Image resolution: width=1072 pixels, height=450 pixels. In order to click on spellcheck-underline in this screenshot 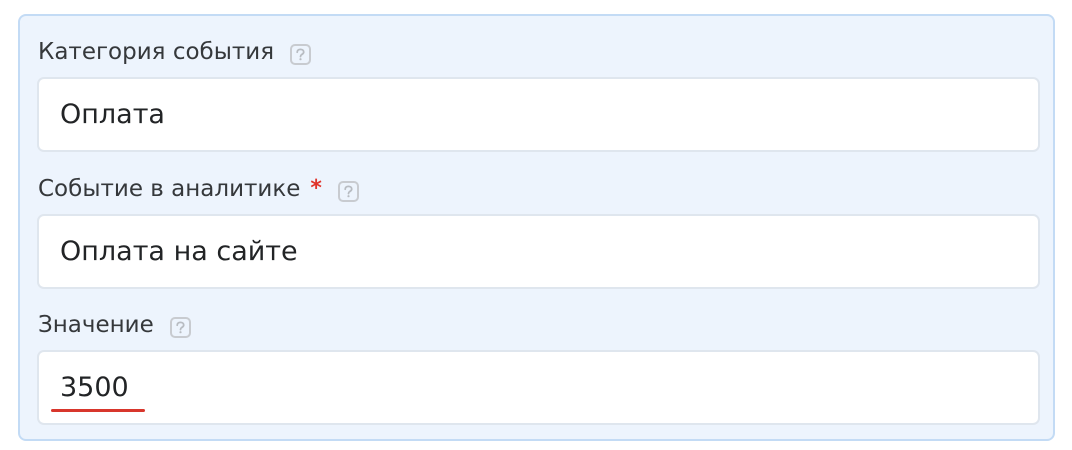, I will do `click(98, 410)`.